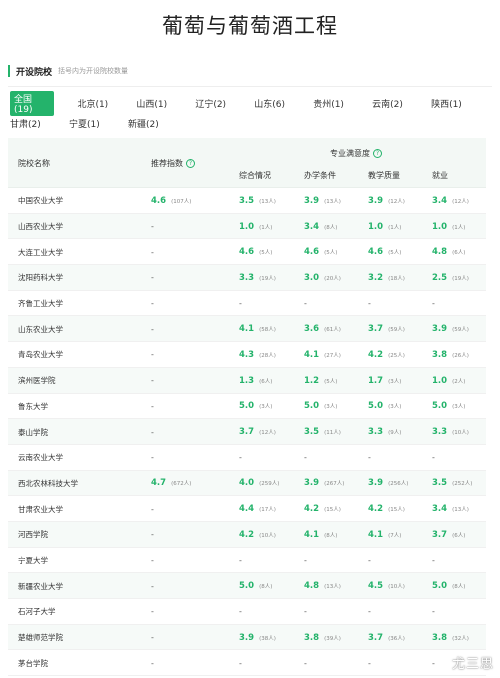 This screenshot has height=678, width=500. What do you see at coordinates (40, 278) in the screenshot?
I see `school-name: 沈阳药科大学` at bounding box center [40, 278].